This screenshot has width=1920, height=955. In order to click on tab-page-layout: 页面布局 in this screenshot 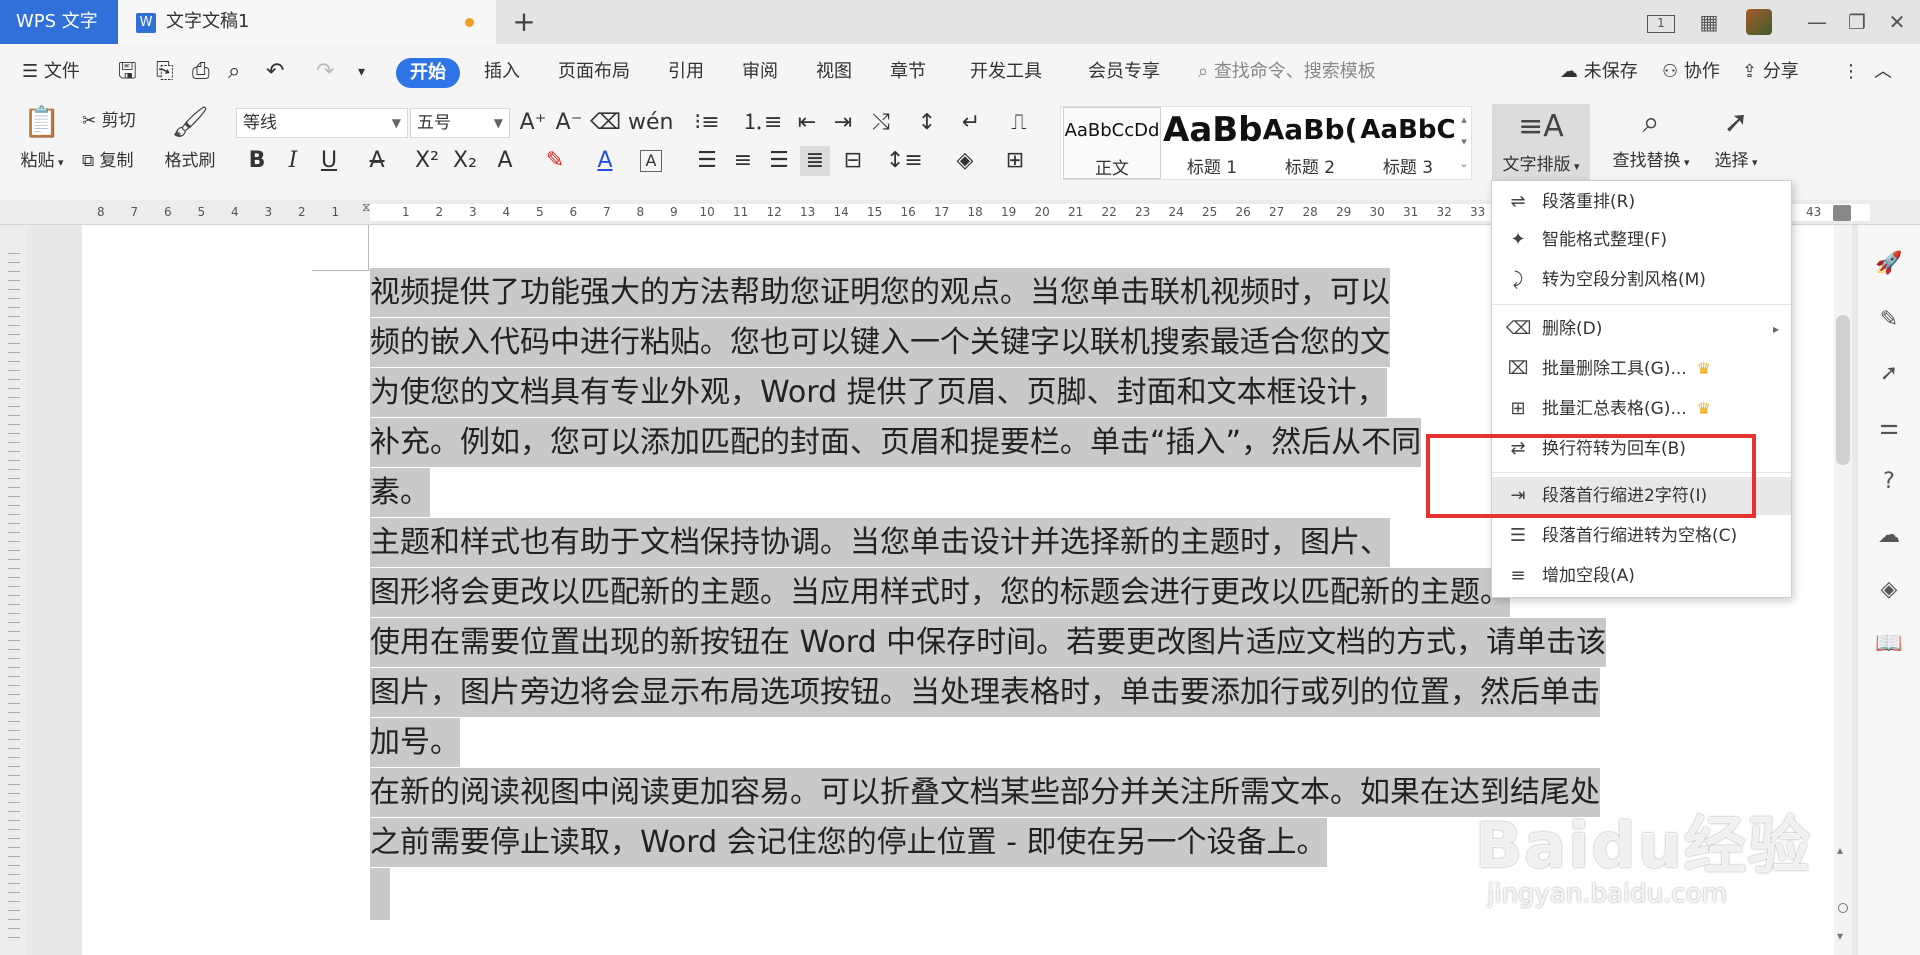, I will do `click(594, 72)`.